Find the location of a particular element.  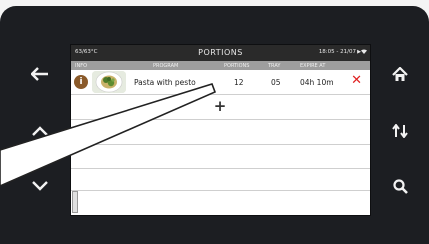

search-icon is located at coordinates (400, 186).